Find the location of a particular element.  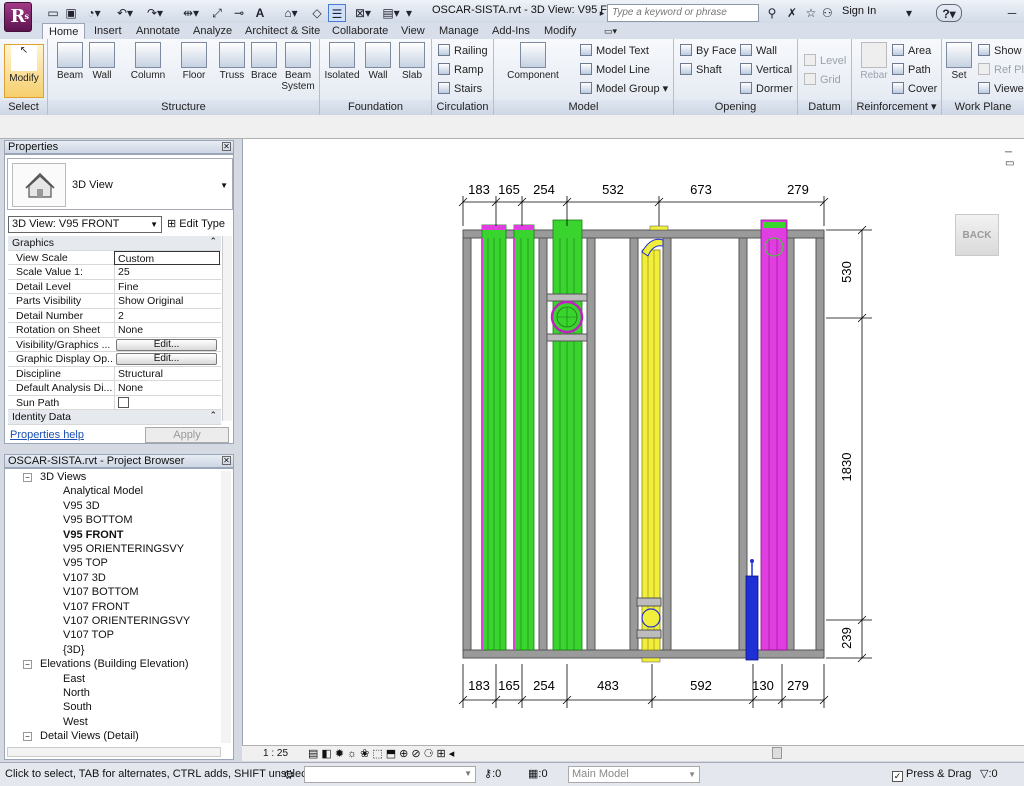

property-row: Detail Level Fine is located at coordinates (114, 286).